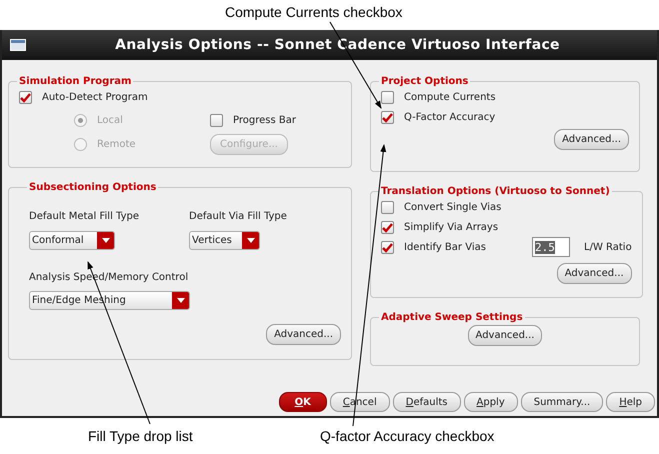 This screenshot has width=659, height=454. What do you see at coordinates (337, 45) in the screenshot?
I see `window-title: Analysis Options -- Sonnet Cadence Virtuoso Interface` at bounding box center [337, 45].